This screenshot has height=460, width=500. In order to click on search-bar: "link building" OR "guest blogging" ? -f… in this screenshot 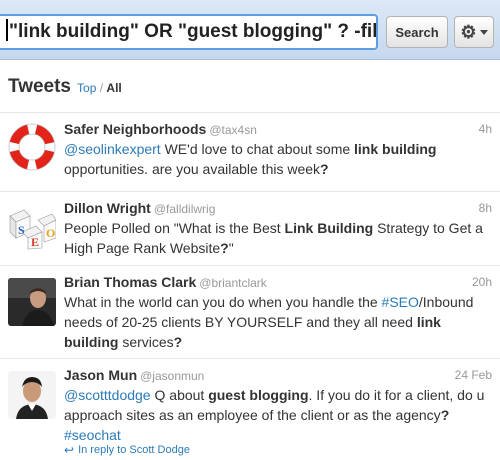, I will do `click(250, 30)`.